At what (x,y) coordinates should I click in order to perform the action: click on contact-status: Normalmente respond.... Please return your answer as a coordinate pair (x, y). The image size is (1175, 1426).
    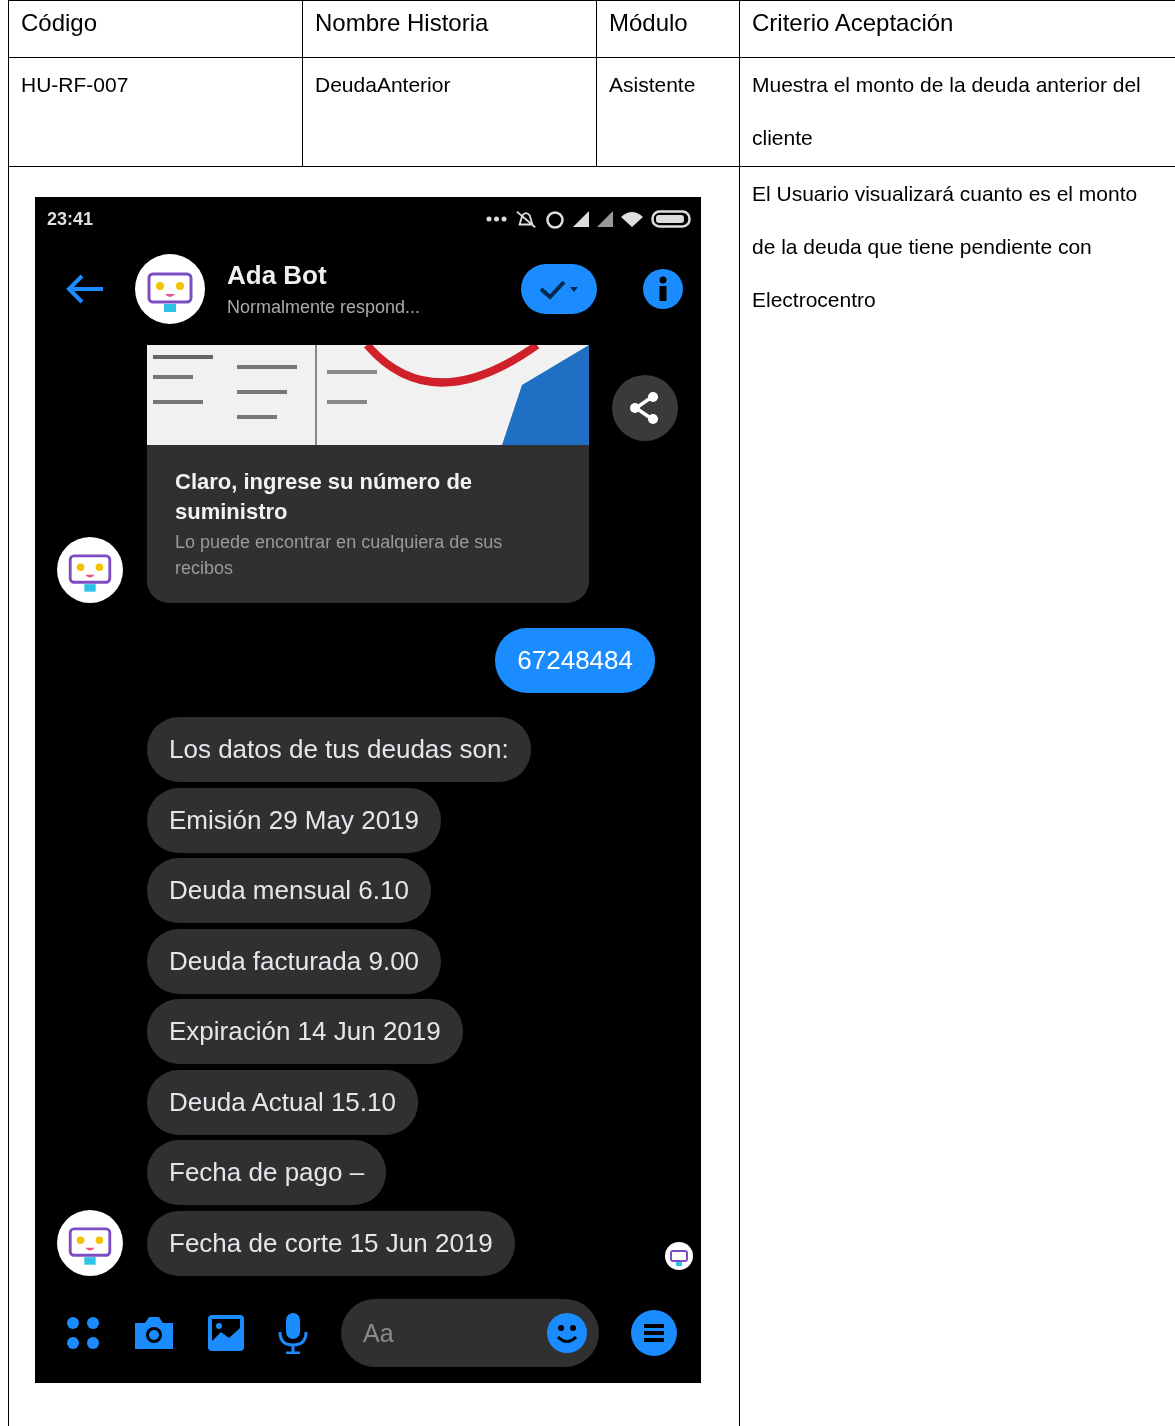
    Looking at the image, I should click on (324, 307).